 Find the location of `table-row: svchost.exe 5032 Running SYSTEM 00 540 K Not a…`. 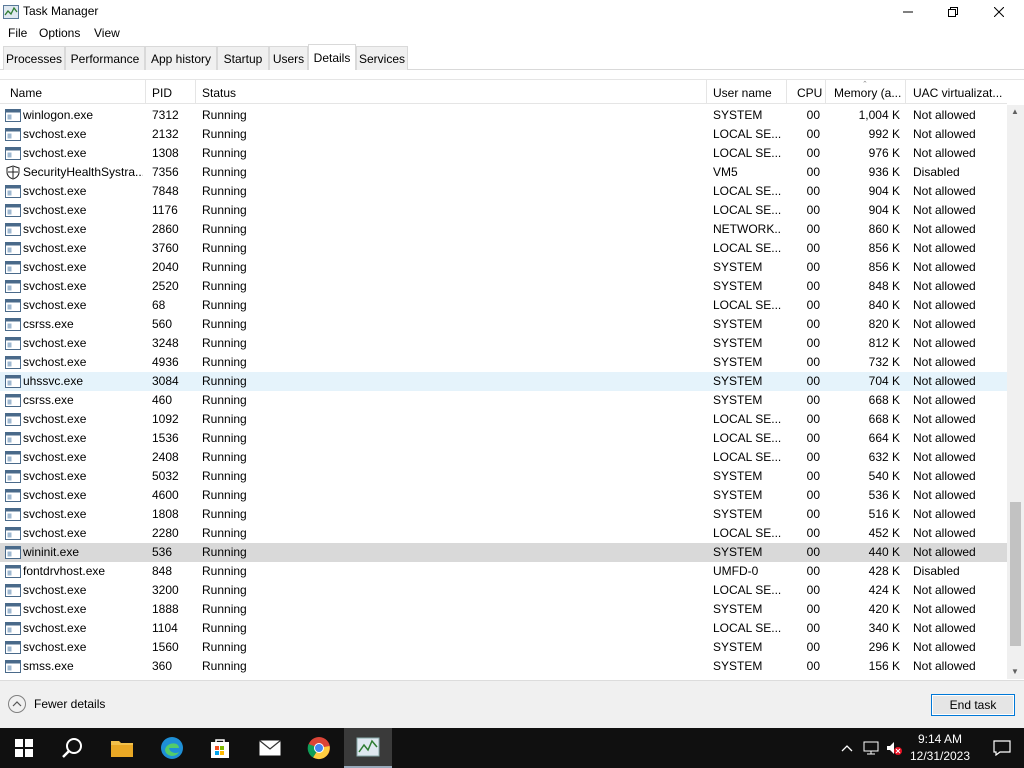

table-row: svchost.exe 5032 Running SYSTEM 00 540 K Not a… is located at coordinates (503, 476).